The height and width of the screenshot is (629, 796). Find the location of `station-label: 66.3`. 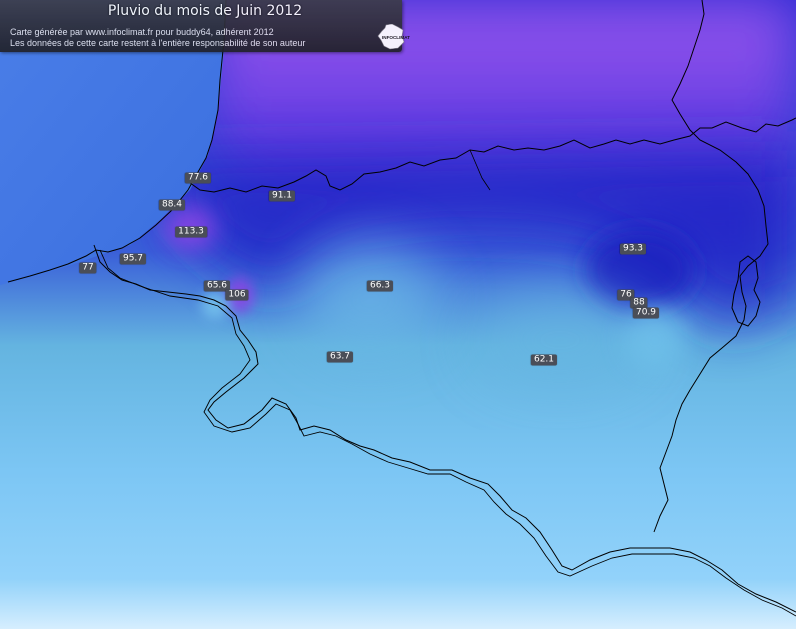

station-label: 66.3 is located at coordinates (380, 286).